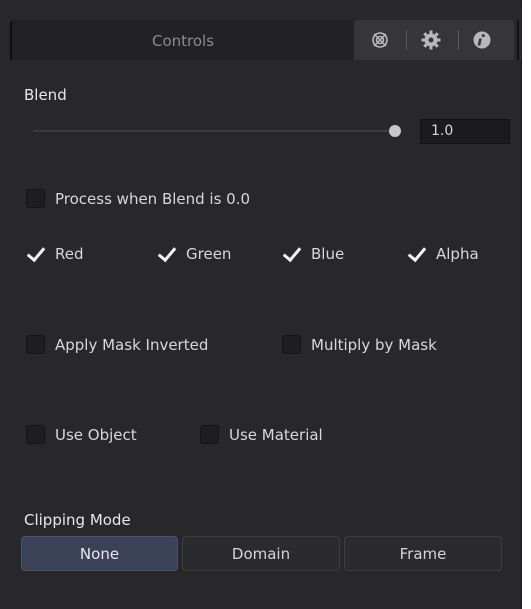  What do you see at coordinates (132, 344) in the screenshot?
I see `checkbox-label: Apply Mask Inverted` at bounding box center [132, 344].